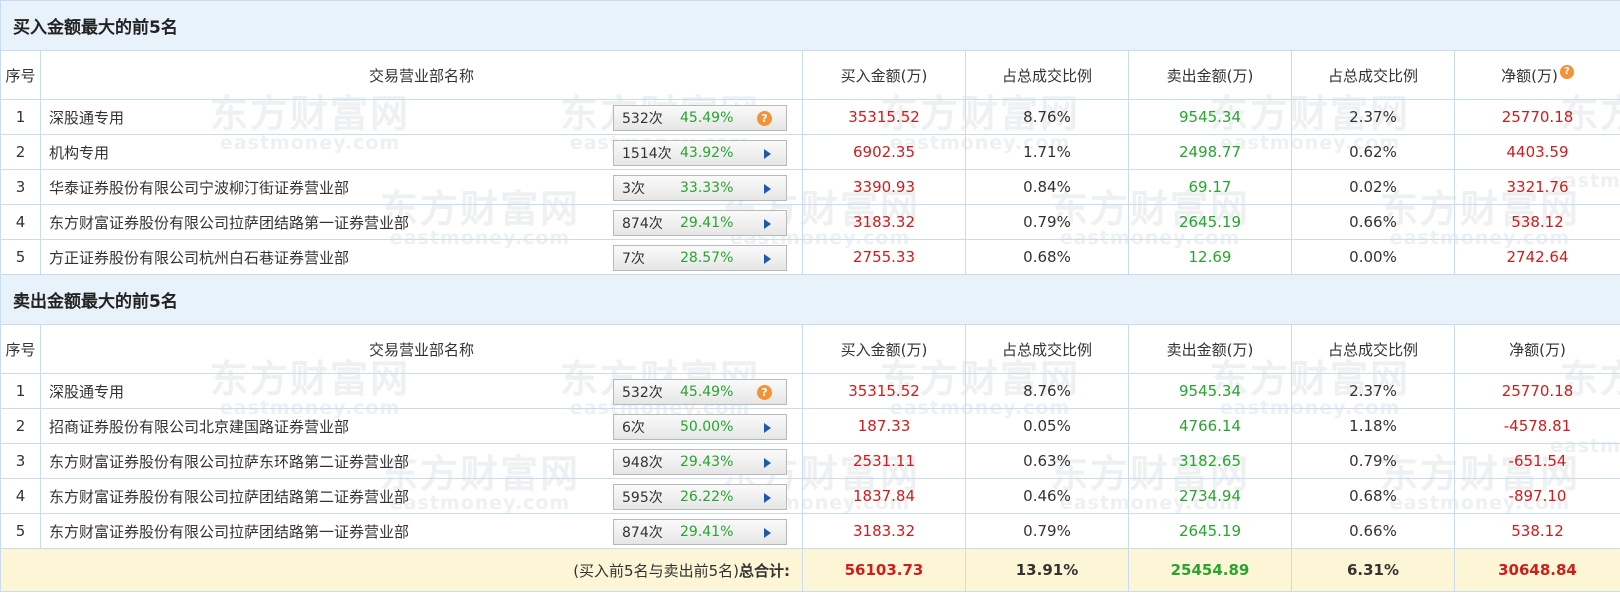 The width and height of the screenshot is (1620, 594). I want to click on sell-amount: 69.17, so click(1210, 187).